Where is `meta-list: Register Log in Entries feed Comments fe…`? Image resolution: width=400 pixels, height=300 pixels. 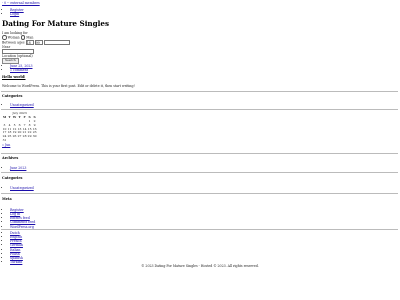
meta-list: Register Log in Entries feed Comments fe… is located at coordinates (20, 218).